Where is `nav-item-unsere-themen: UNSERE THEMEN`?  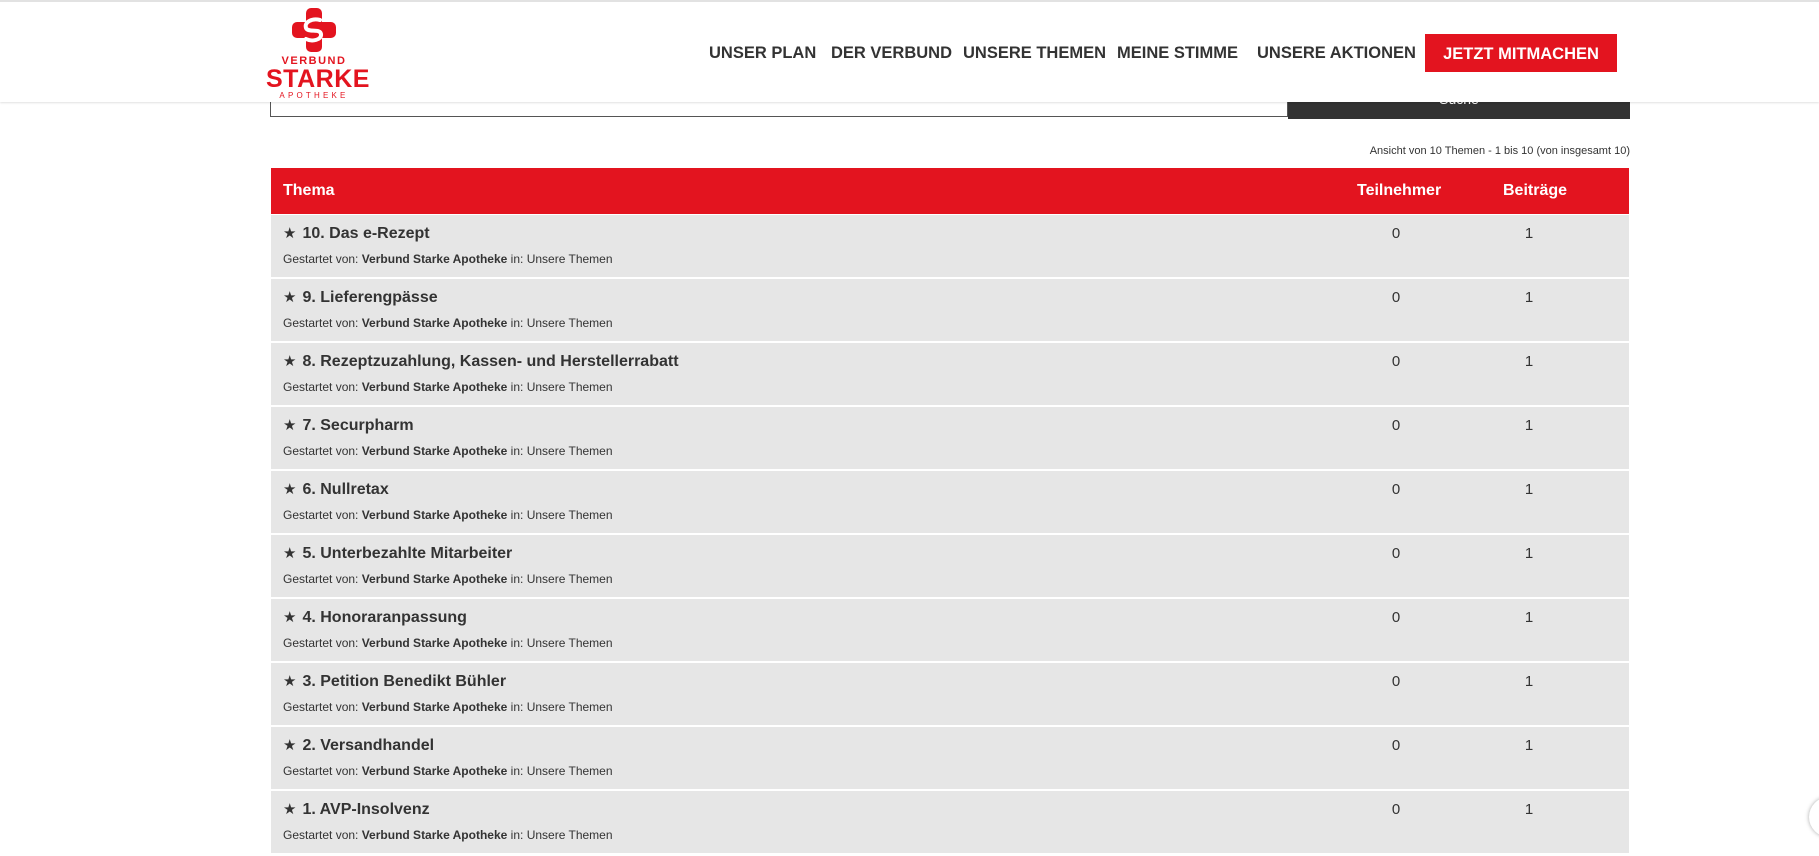 nav-item-unsere-themen: UNSERE THEMEN is located at coordinates (1034, 53).